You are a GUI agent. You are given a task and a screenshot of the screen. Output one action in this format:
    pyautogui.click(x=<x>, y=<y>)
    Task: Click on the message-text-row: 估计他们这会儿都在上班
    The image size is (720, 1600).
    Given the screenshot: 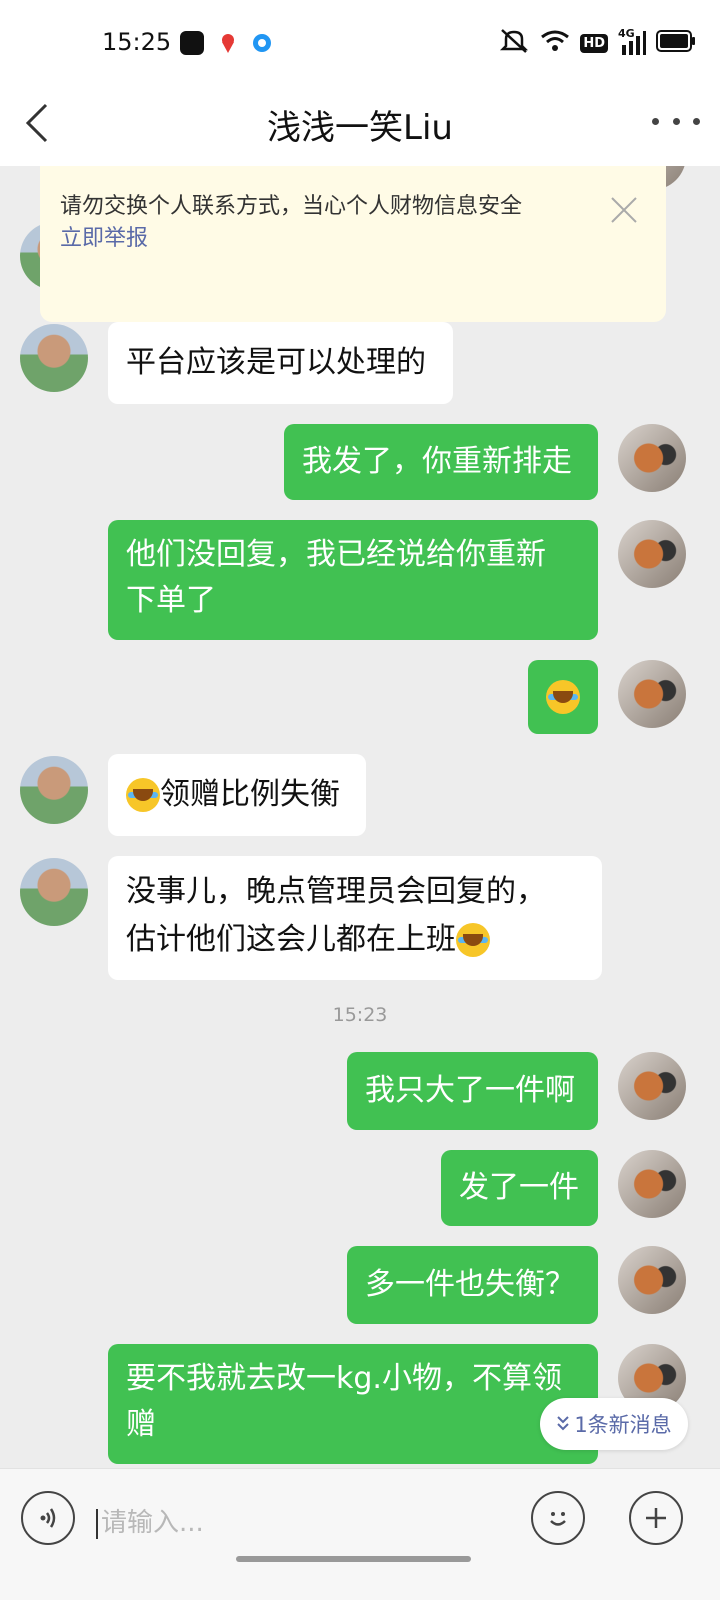 What is the action you would take?
    pyautogui.click(x=308, y=940)
    